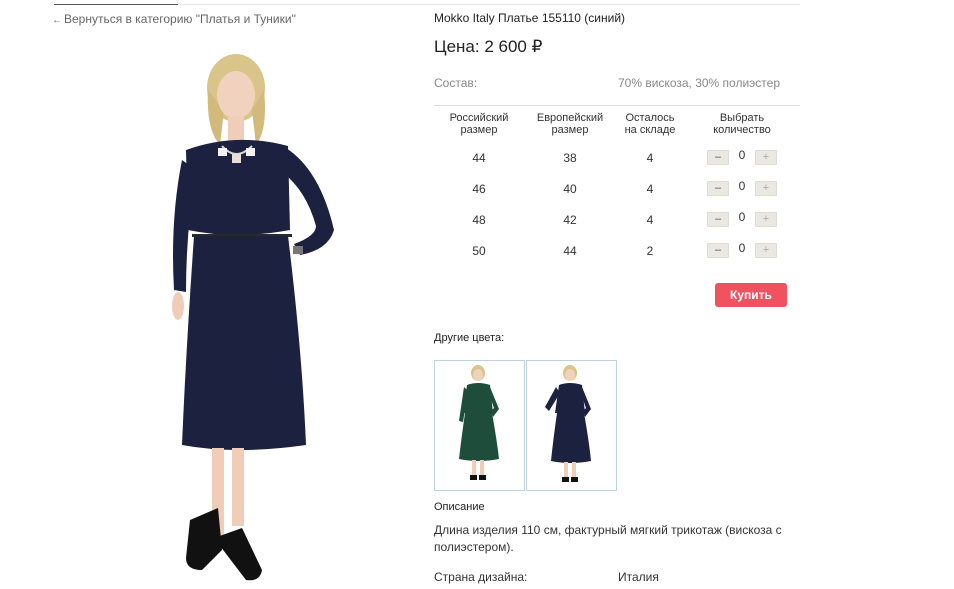 This screenshot has width=954, height=589. I want to click on green-dress-photo-icon, so click(479, 422).